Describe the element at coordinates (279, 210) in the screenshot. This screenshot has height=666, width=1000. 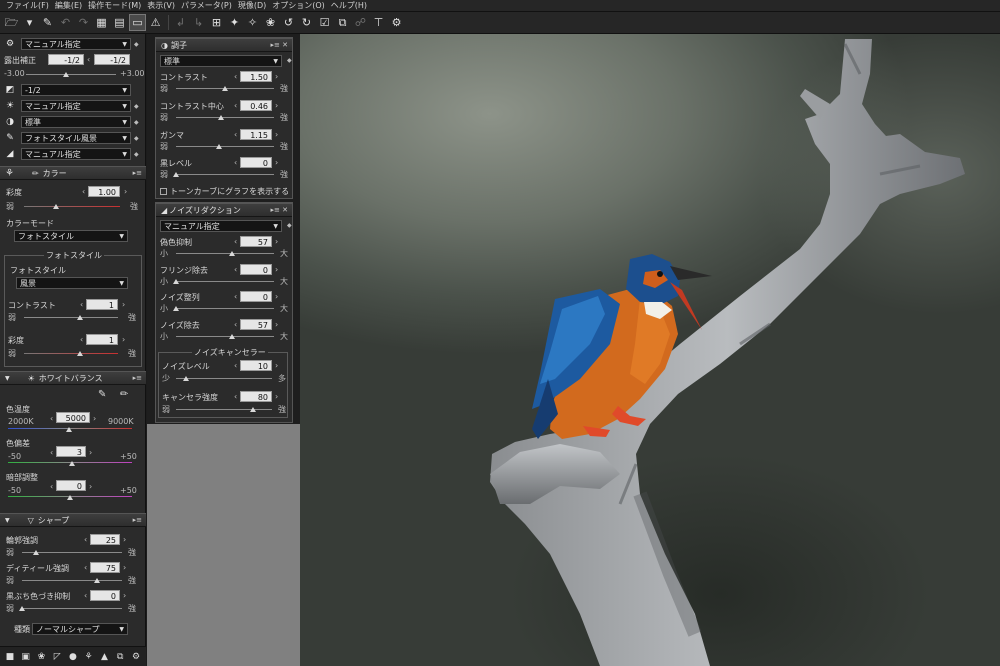
I see `panel-close-icon: ▸≡ ✕` at that location.